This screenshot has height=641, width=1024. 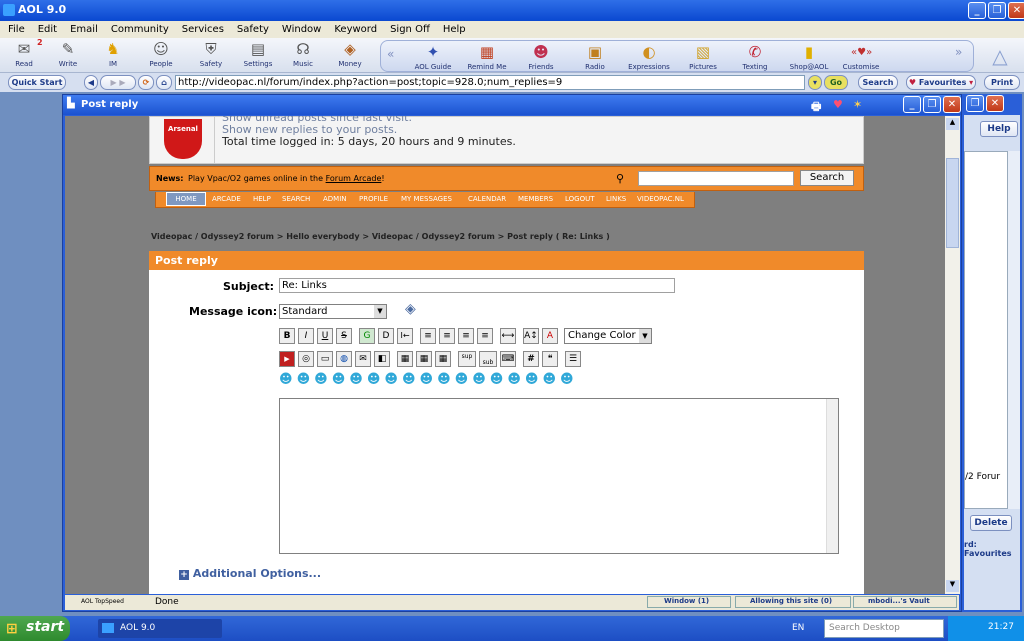 I want to click on close-button: ✕, so click(x=1016, y=10).